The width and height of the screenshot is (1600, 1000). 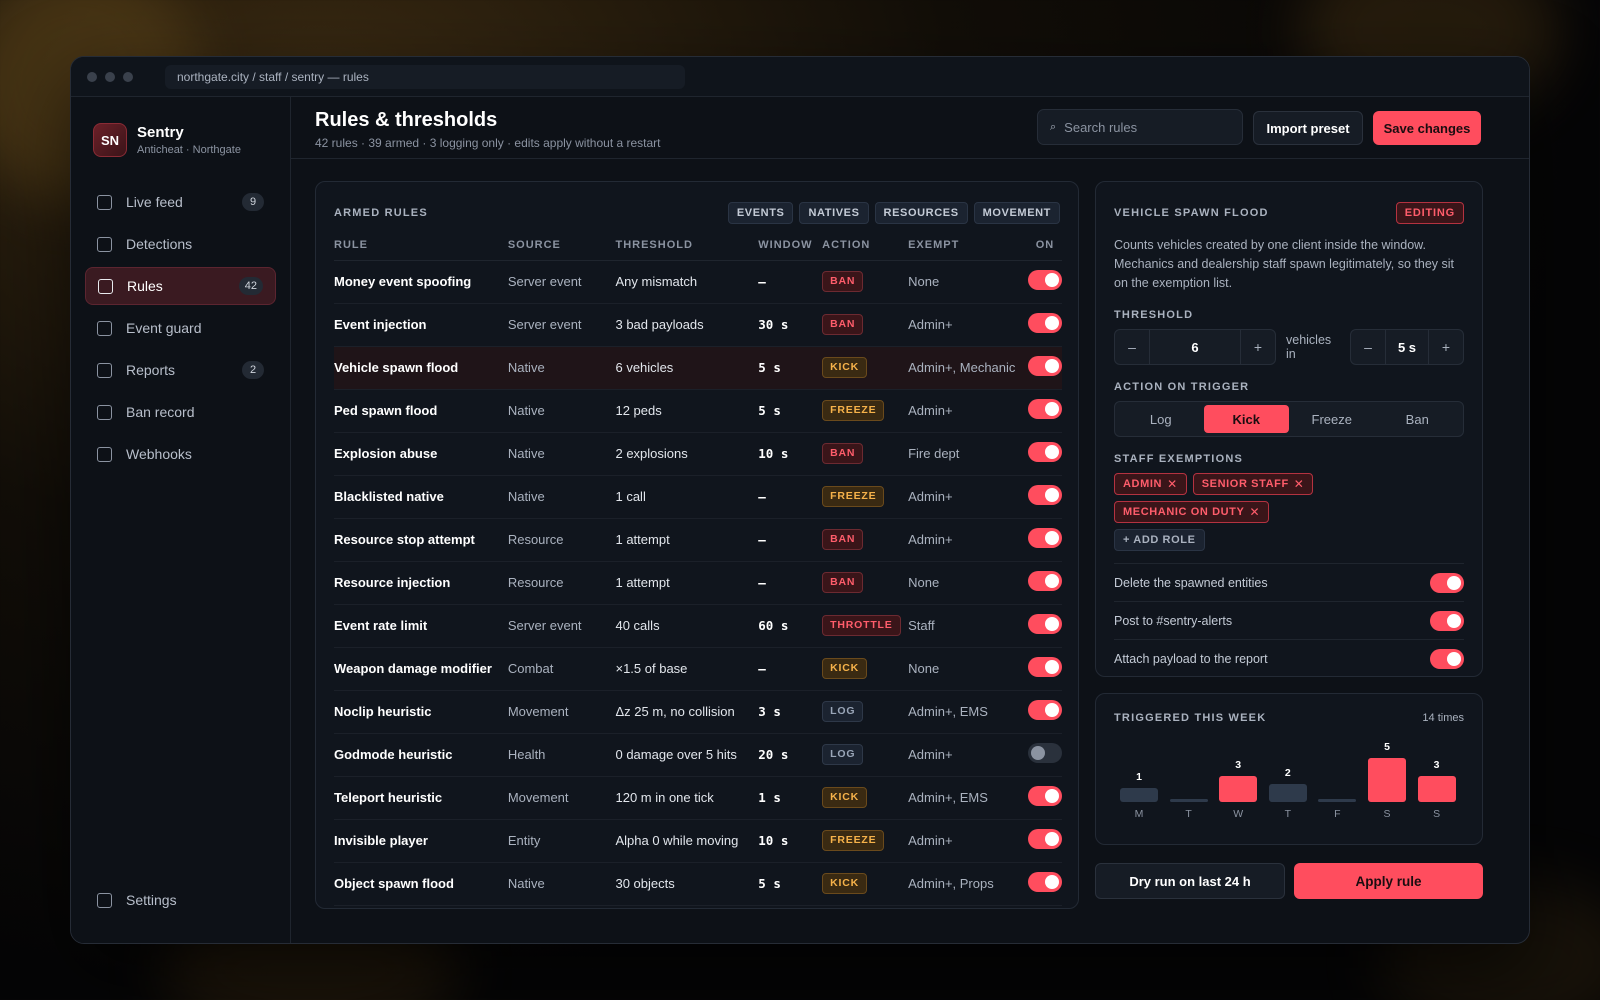 What do you see at coordinates (425, 76) in the screenshot?
I see `url-bar: northgate.city / staff / sentry — rules` at bounding box center [425, 76].